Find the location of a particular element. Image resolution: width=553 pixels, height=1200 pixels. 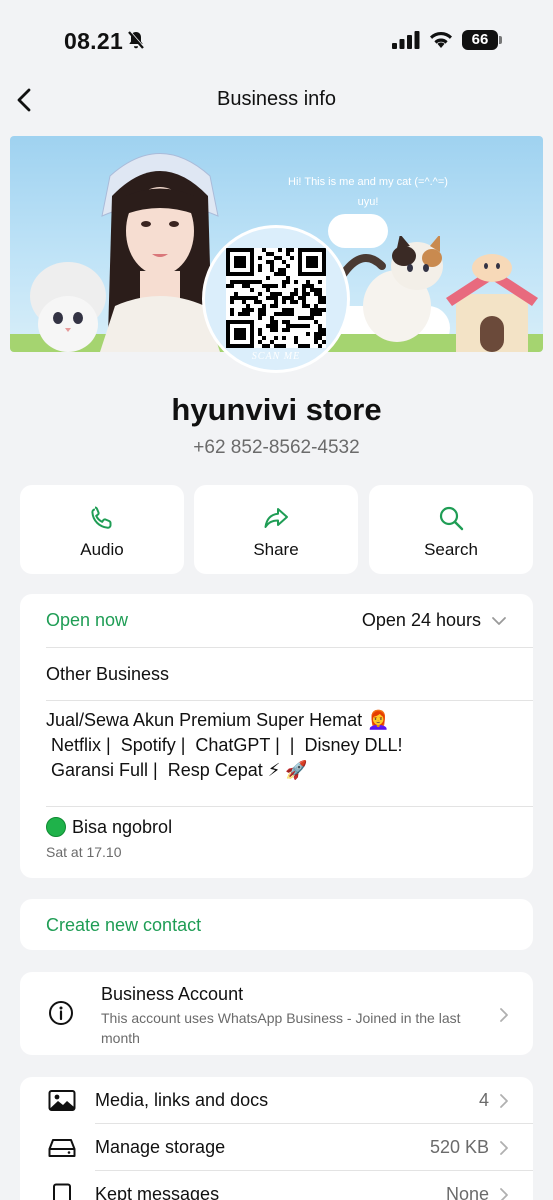

info-icon is located at coordinates (61, 1013).